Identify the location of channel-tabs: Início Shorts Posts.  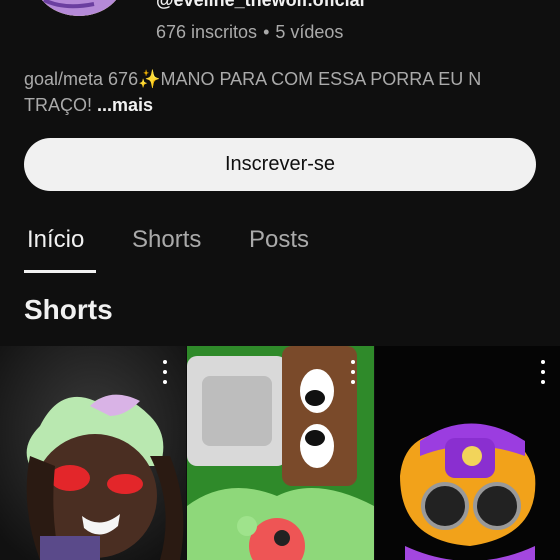
(280, 247).